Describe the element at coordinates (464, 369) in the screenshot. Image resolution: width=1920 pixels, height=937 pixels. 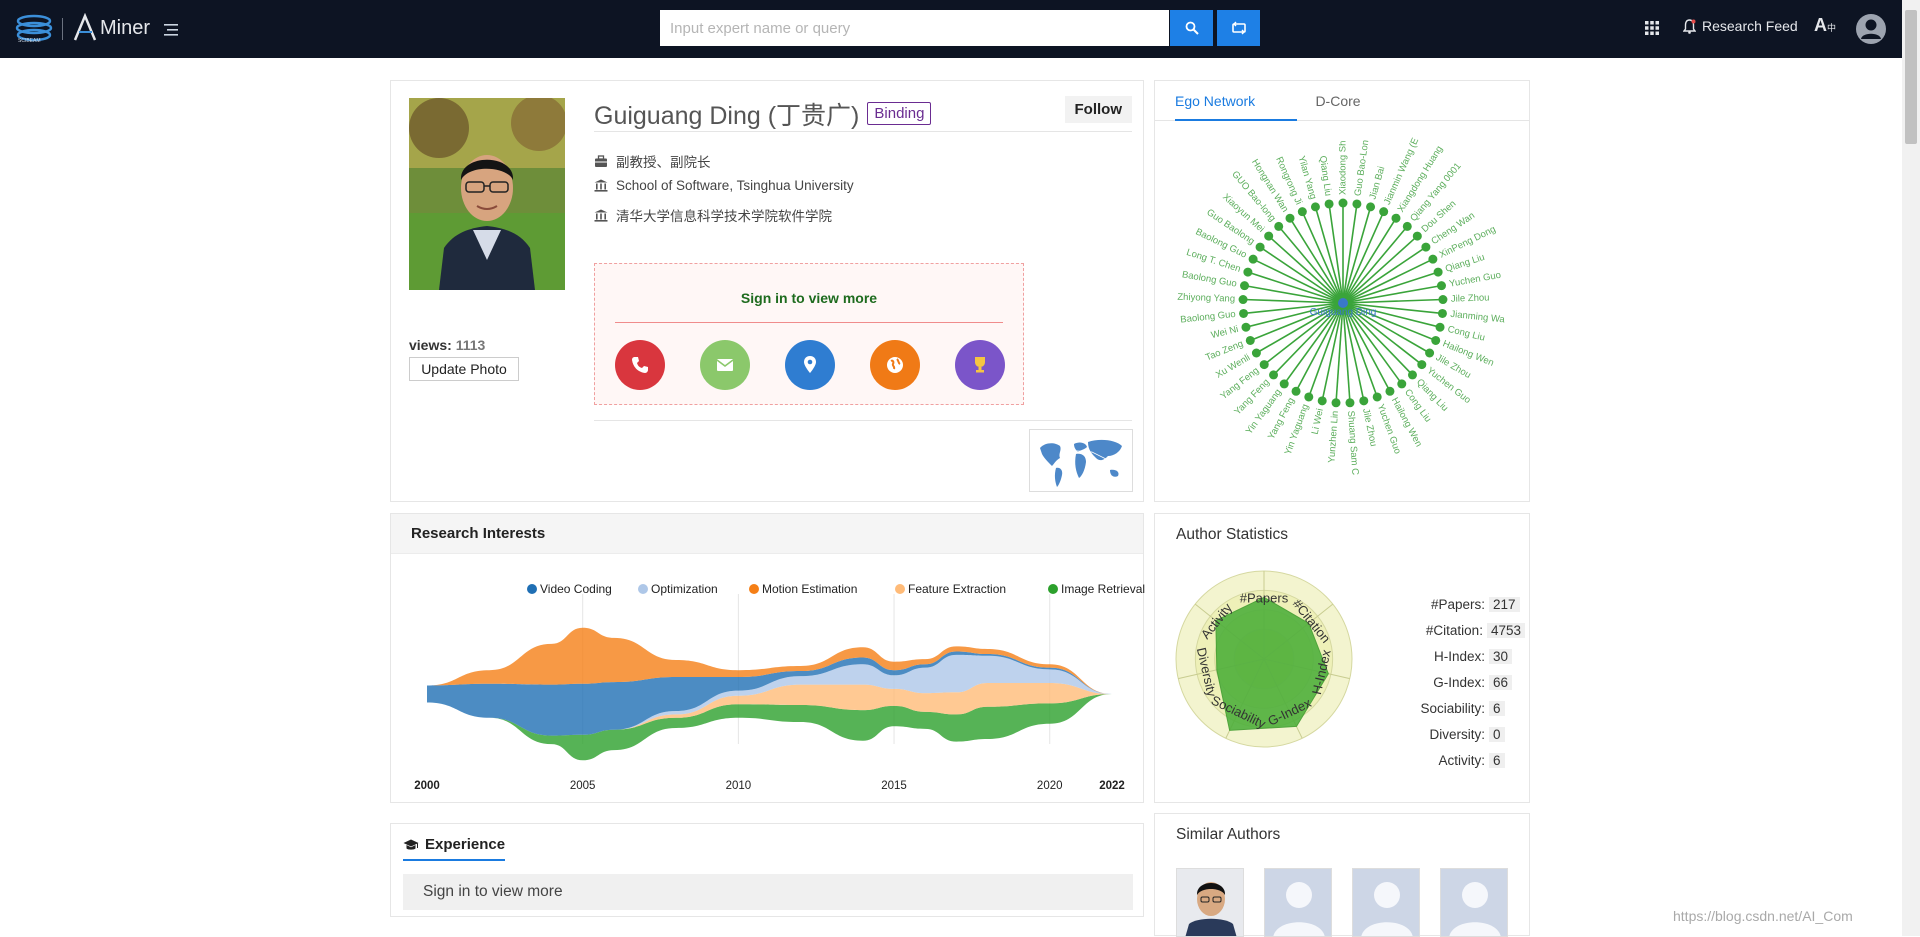
I see `update-photo-button: Update Photo` at that location.